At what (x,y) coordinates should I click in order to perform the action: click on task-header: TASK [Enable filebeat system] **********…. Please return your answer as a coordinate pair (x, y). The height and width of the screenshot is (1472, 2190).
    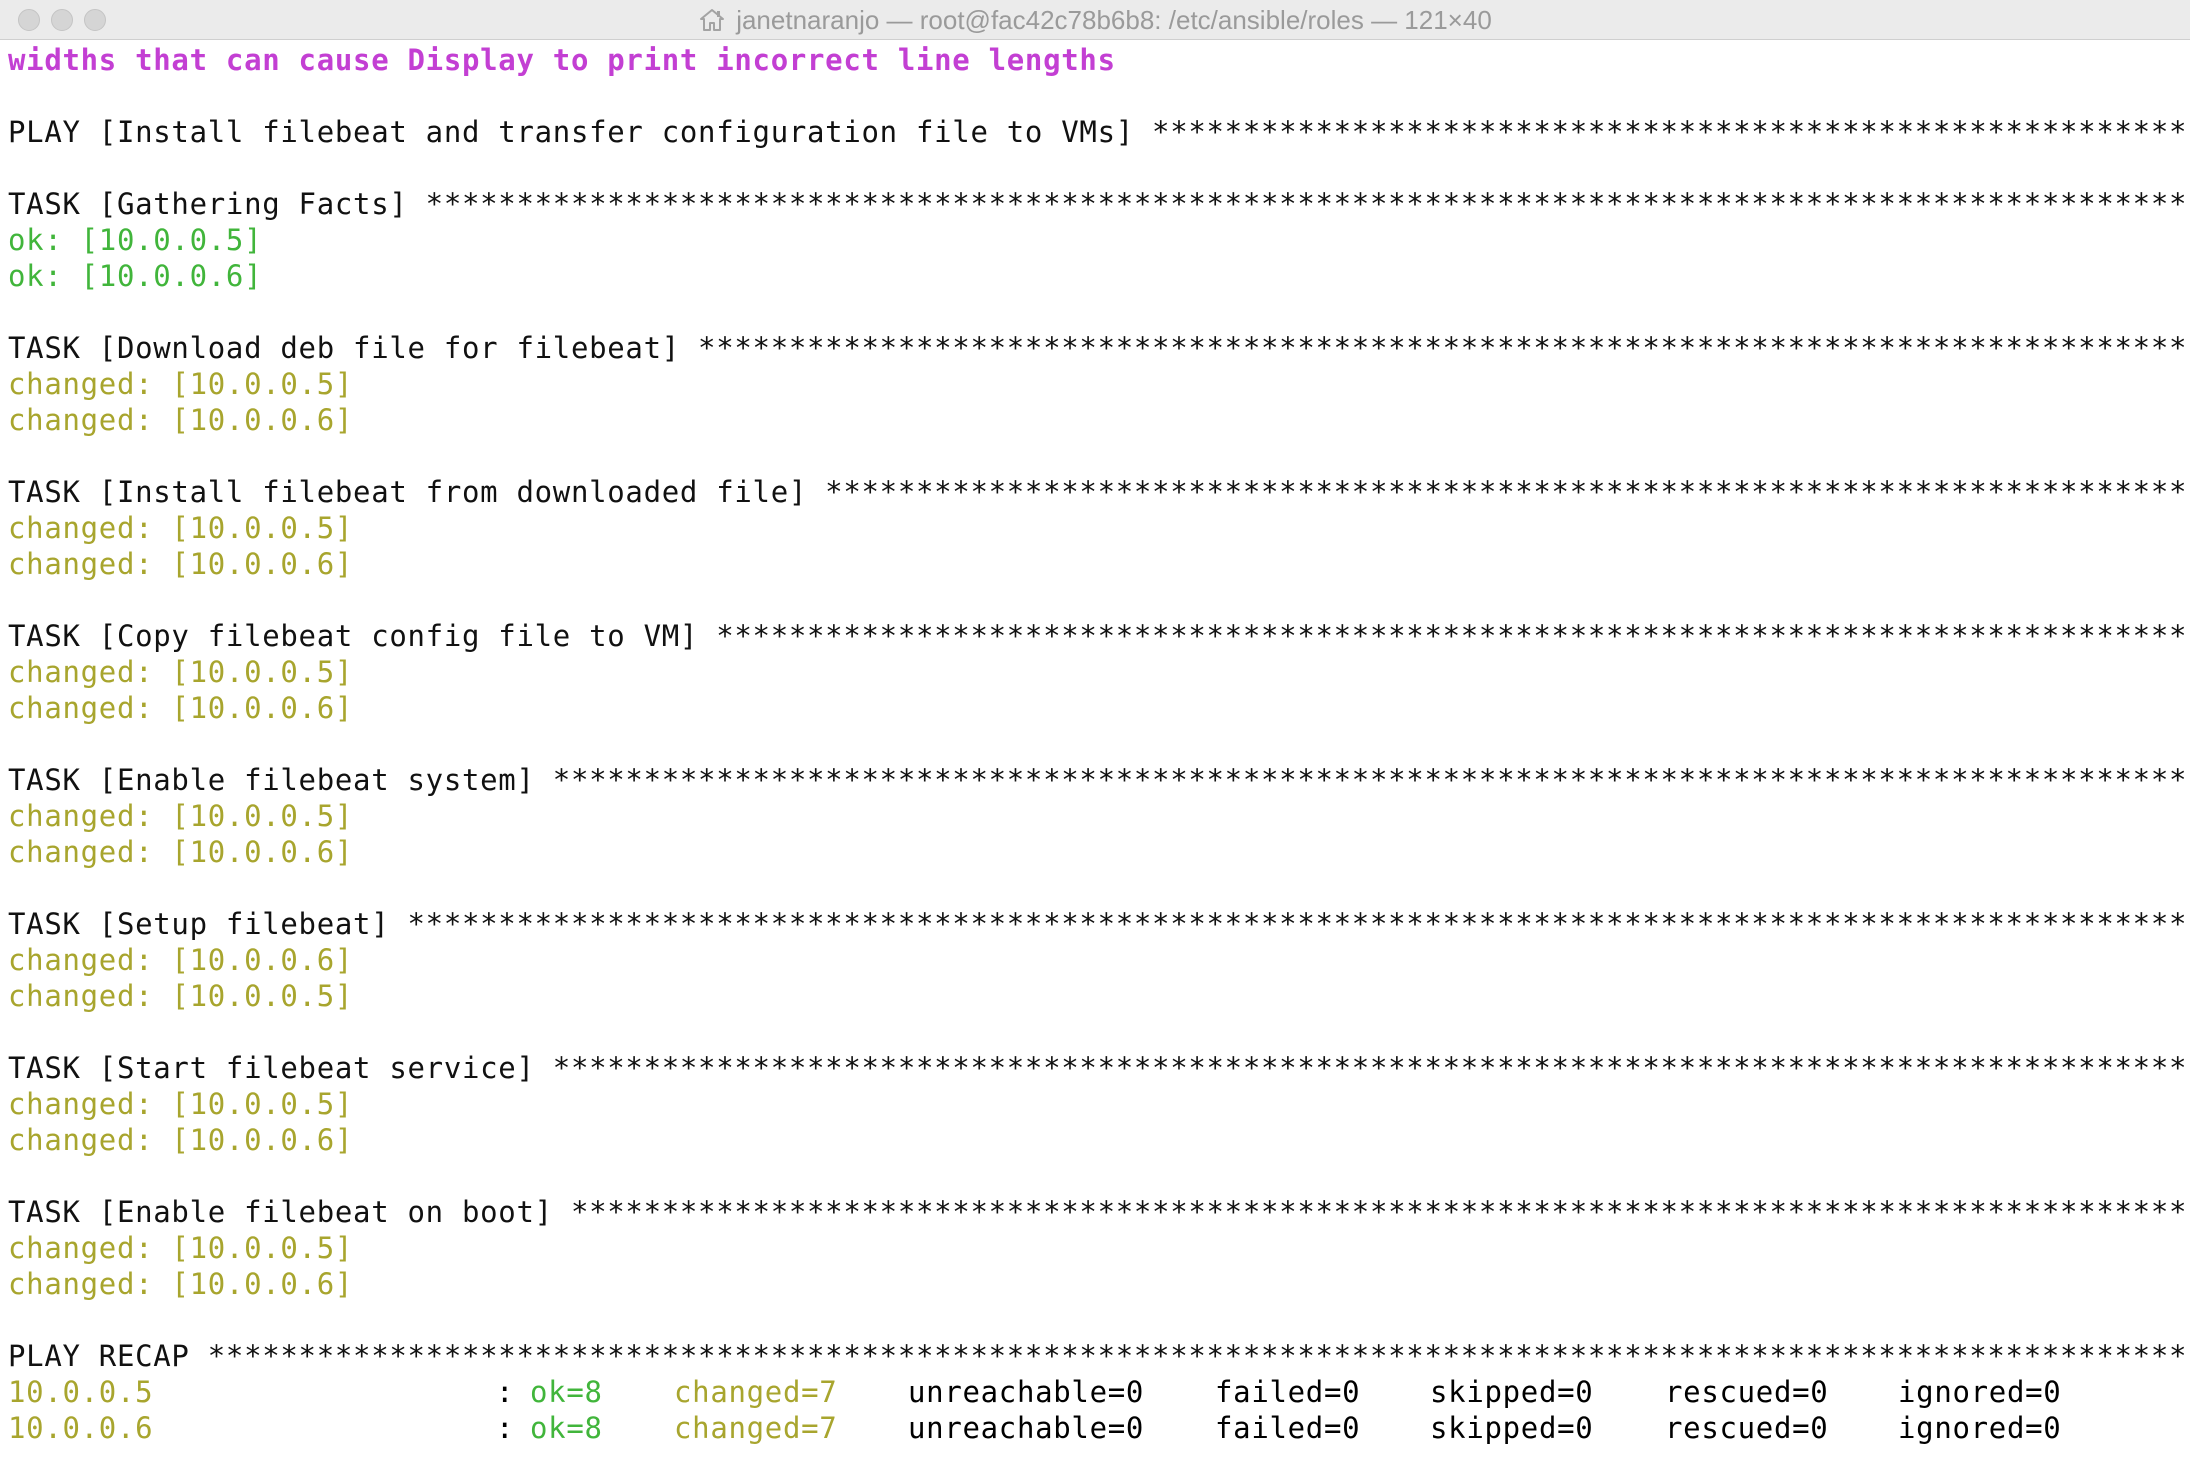
    Looking at the image, I should click on (1096, 780).